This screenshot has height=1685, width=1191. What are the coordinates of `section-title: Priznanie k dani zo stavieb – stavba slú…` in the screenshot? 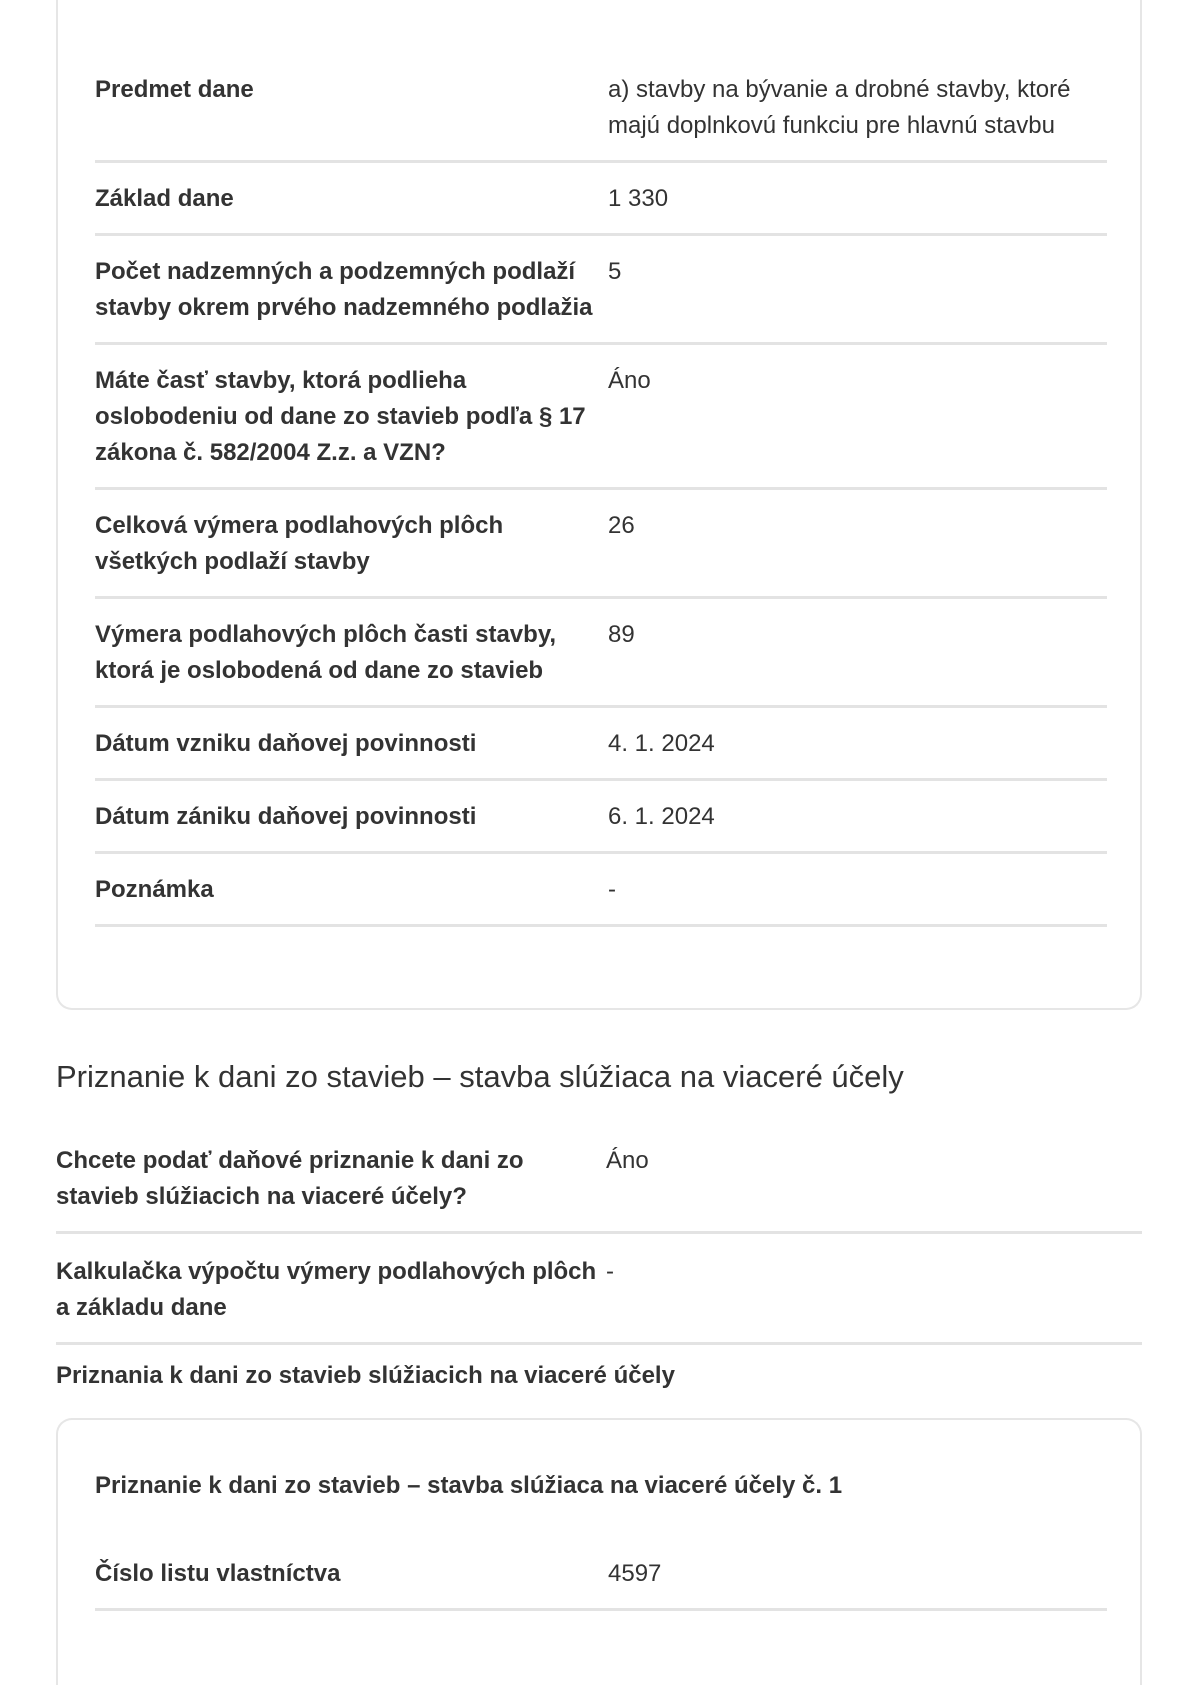 It's located at (480, 1076).